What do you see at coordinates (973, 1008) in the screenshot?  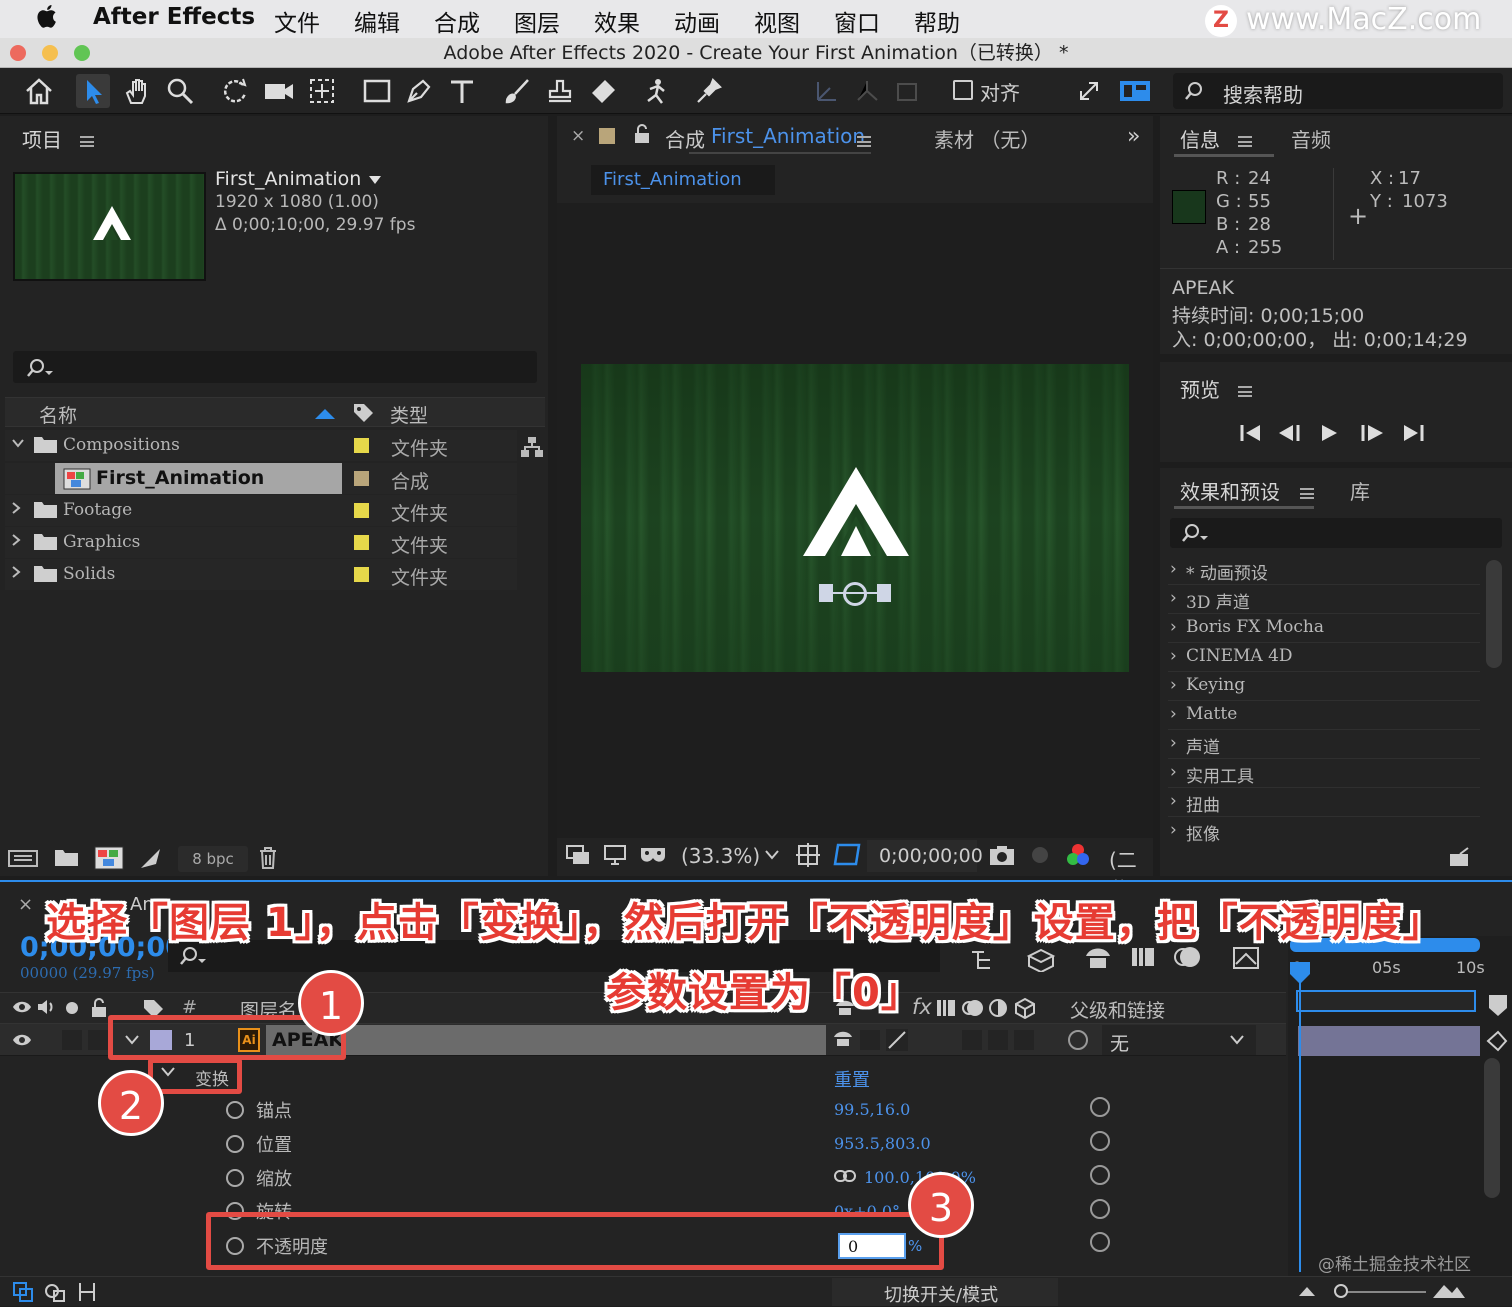 I see `motion-blur-switch-icon` at bounding box center [973, 1008].